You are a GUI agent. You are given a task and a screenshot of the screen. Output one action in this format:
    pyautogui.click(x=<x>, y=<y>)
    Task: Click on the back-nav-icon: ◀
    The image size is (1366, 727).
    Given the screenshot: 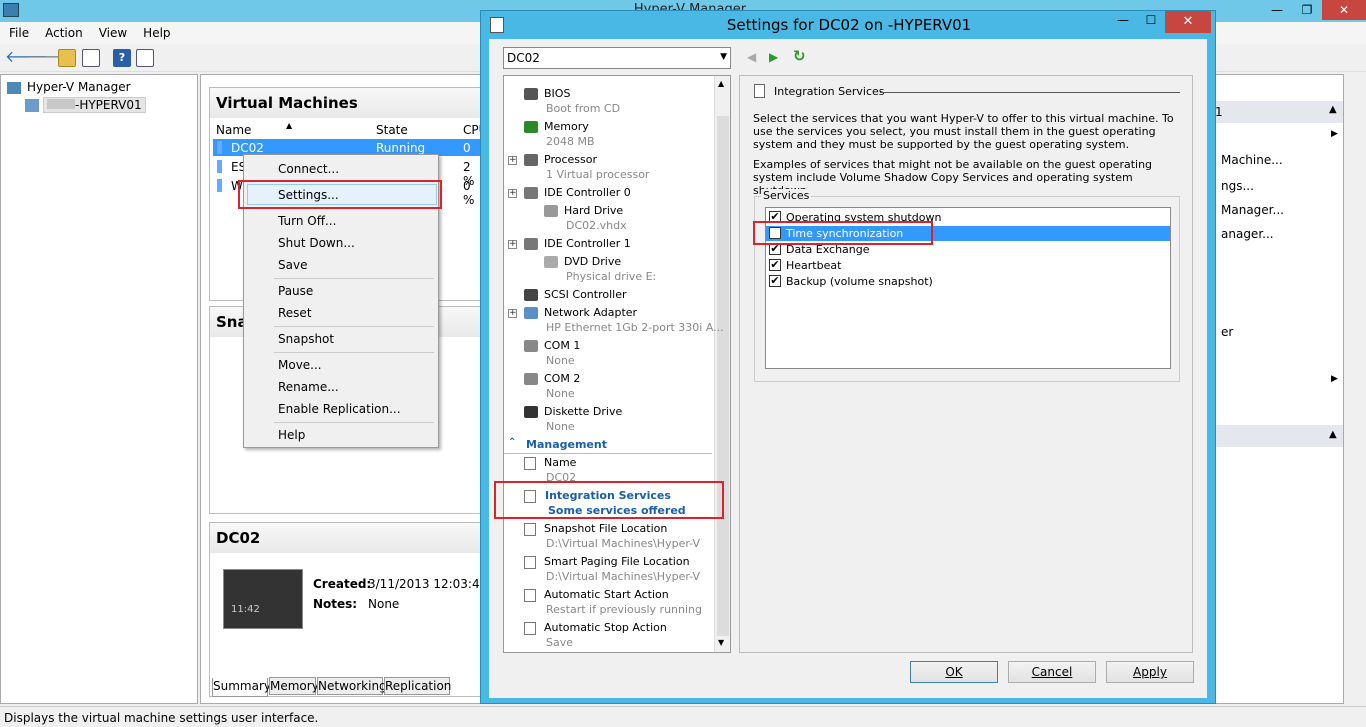 What is the action you would take?
    pyautogui.click(x=751, y=57)
    